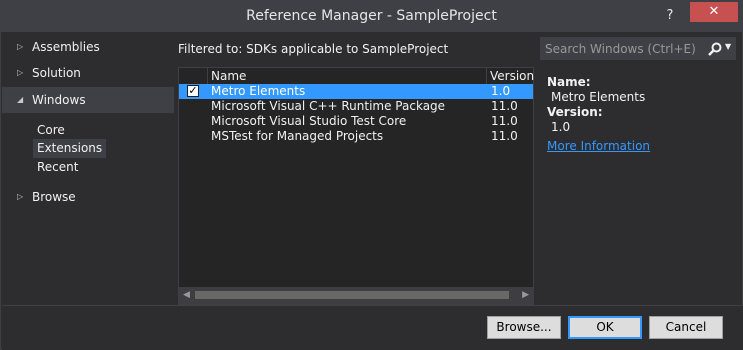 The height and width of the screenshot is (350, 743). What do you see at coordinates (686, 327) in the screenshot?
I see `cancel-button: Cancel` at bounding box center [686, 327].